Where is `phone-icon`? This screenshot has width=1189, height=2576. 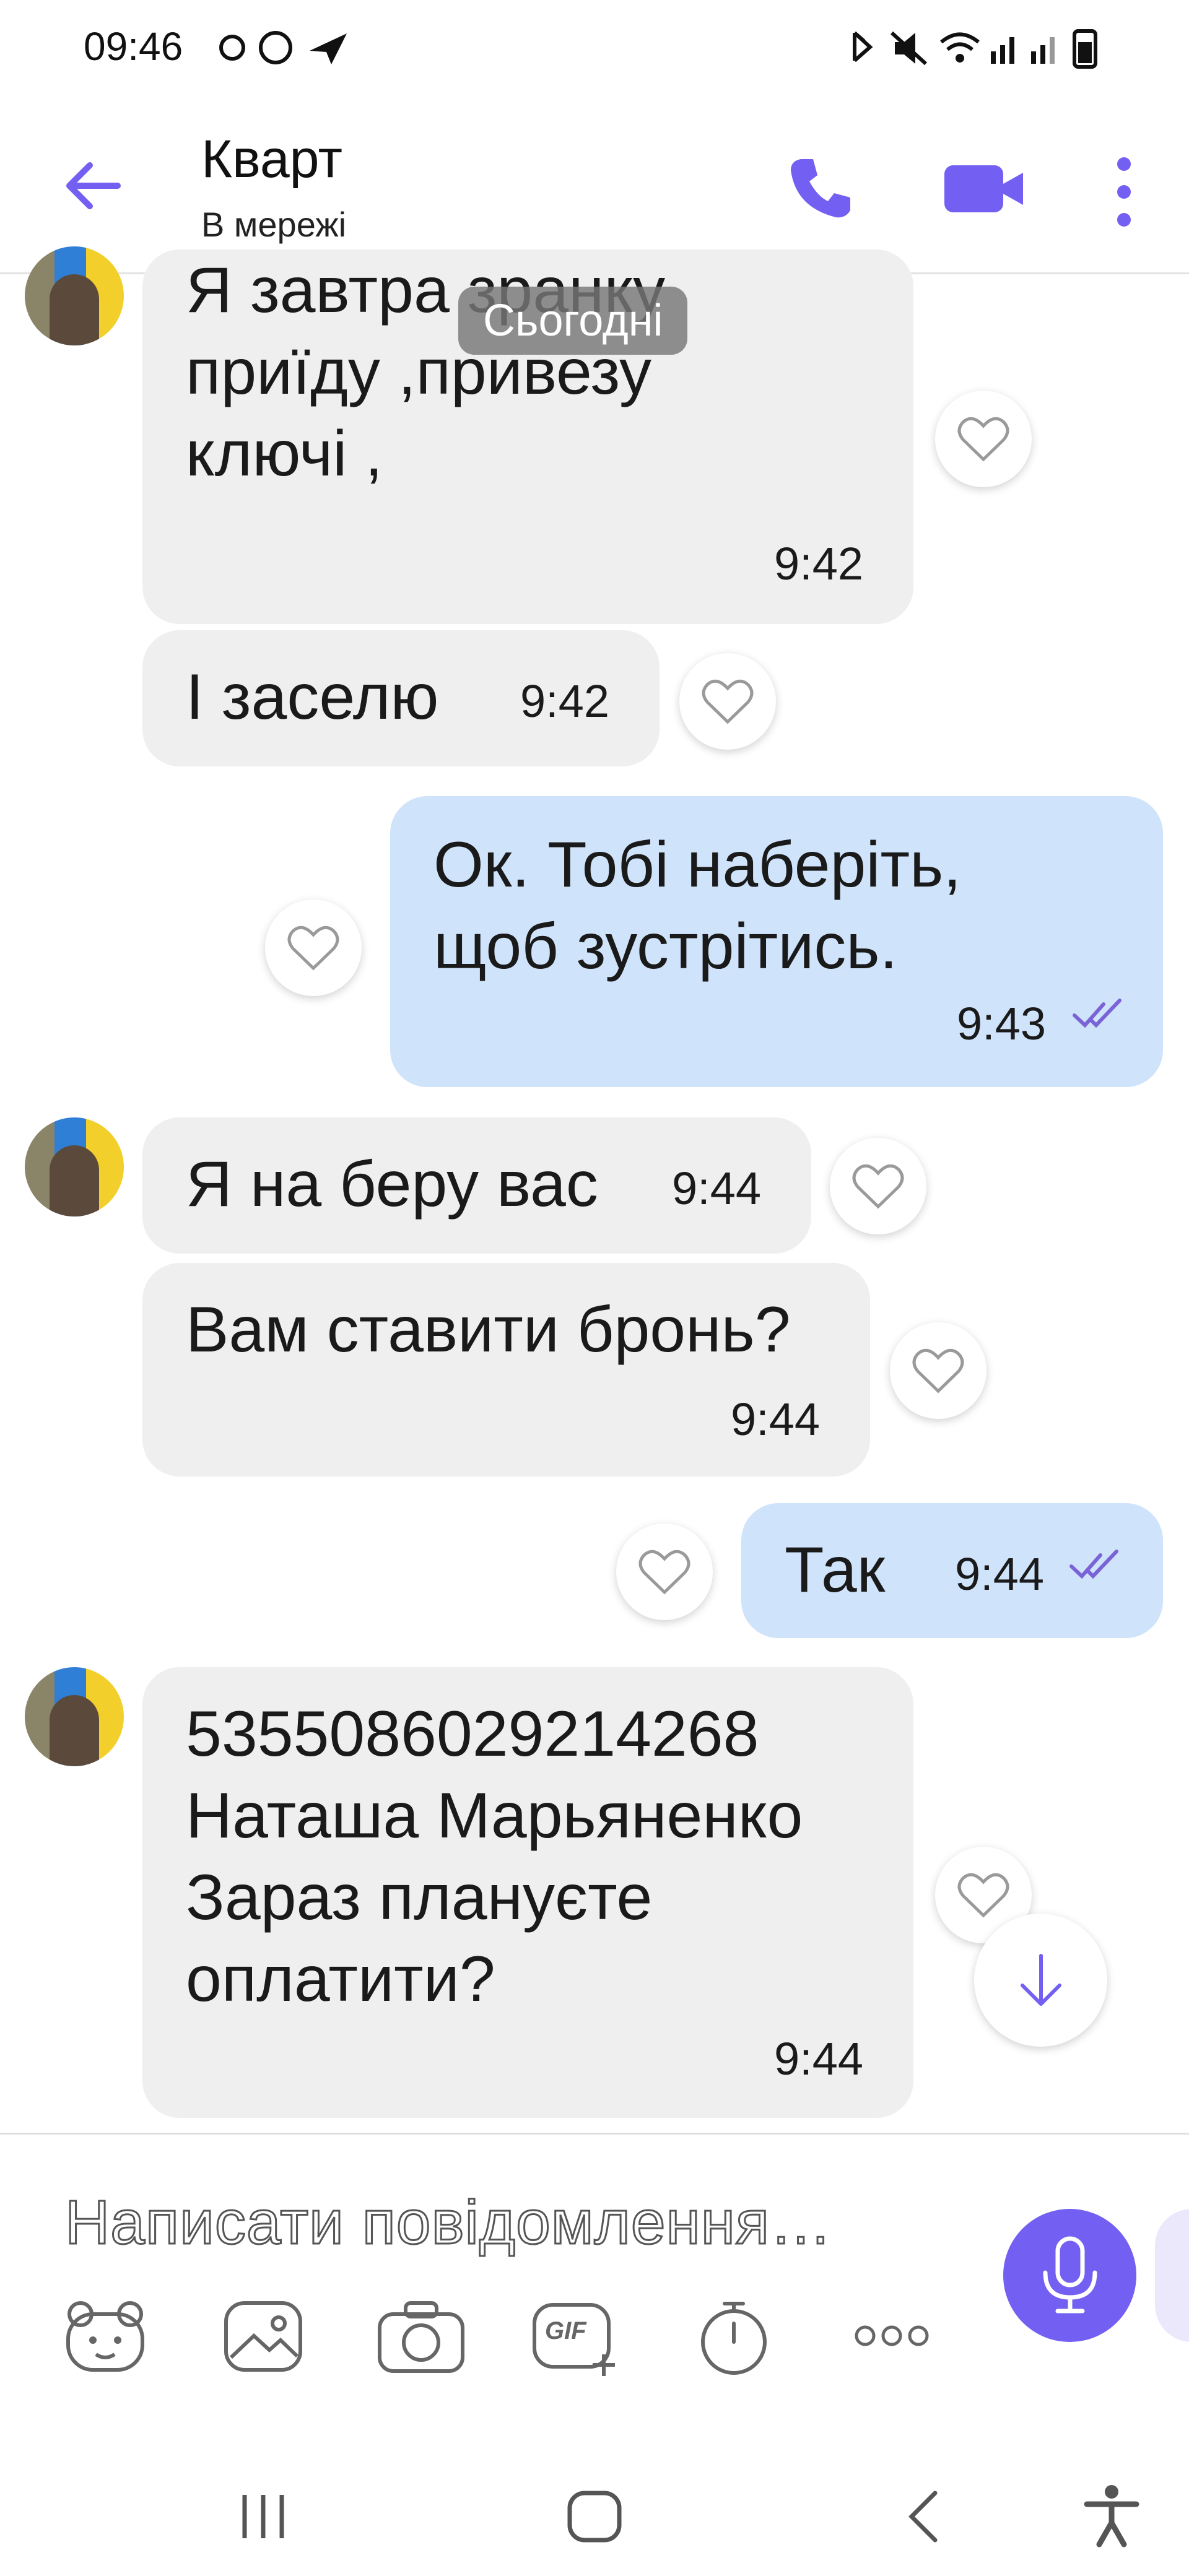 phone-icon is located at coordinates (820, 188).